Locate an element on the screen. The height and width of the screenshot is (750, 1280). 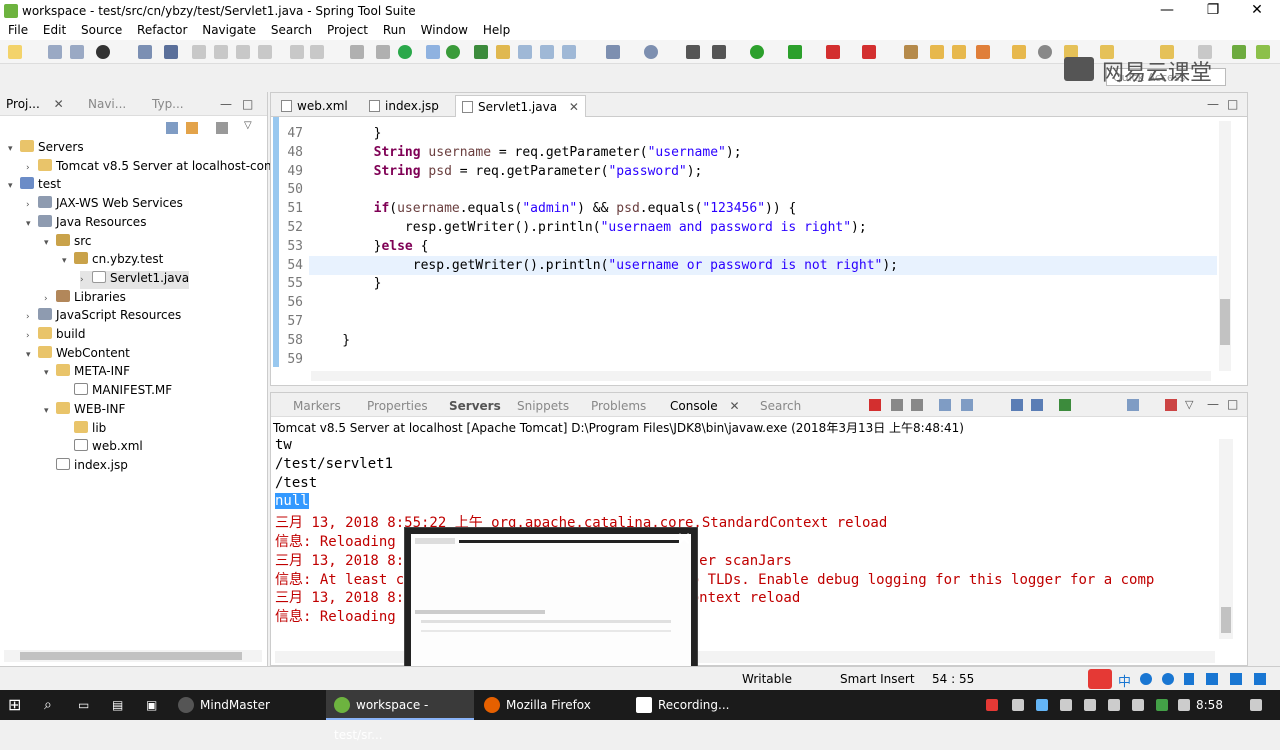
tab-search: Search is located at coordinates (780, 406).